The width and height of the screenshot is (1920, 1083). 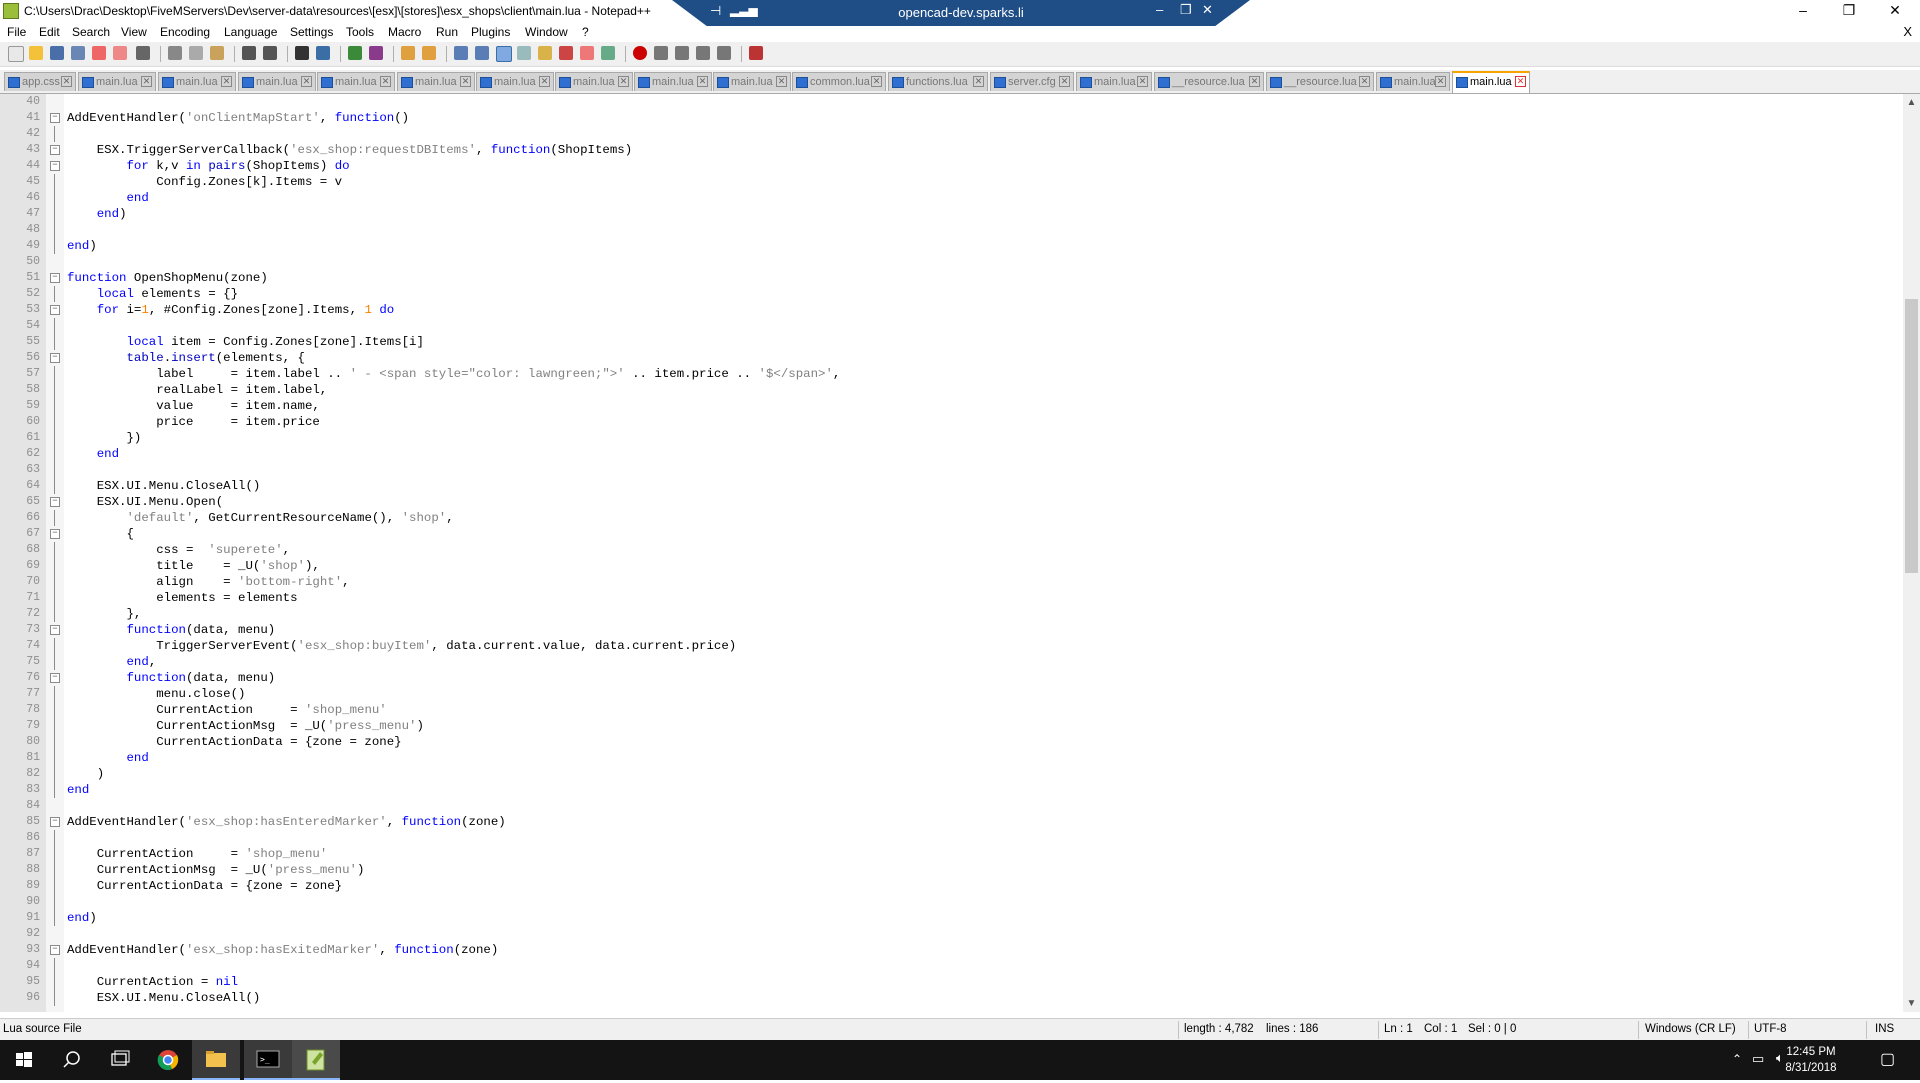 What do you see at coordinates (270, 53) in the screenshot?
I see `redo-icon` at bounding box center [270, 53].